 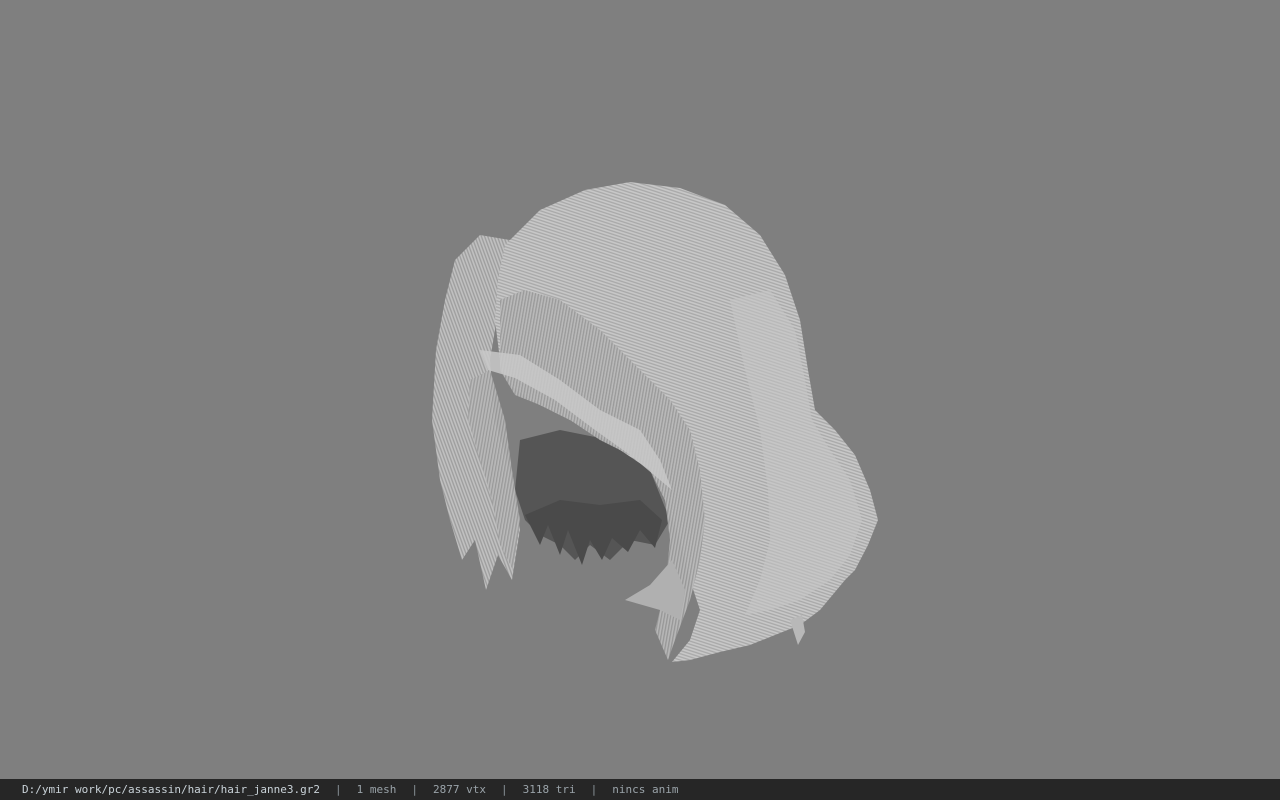 I want to click on vertex-count: 2877 vtx, so click(x=459, y=789).